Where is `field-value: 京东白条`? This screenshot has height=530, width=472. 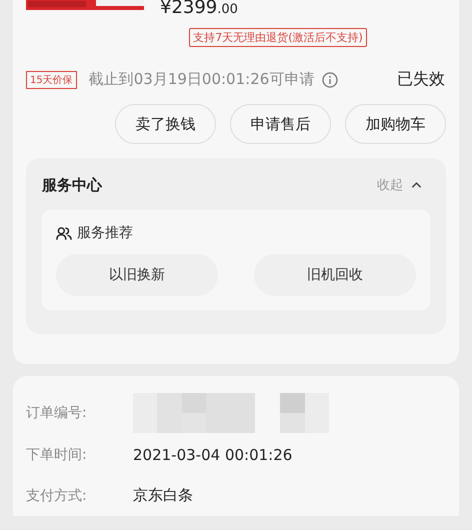
field-value: 京东白条 is located at coordinates (163, 495).